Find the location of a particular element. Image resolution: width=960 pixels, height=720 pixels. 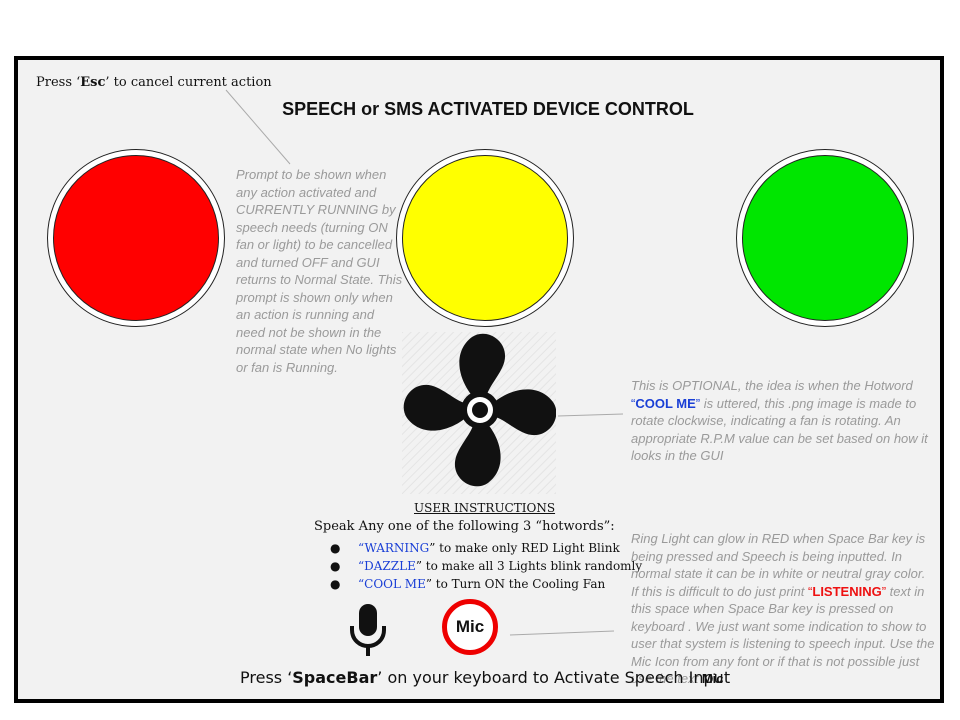

spacebar-key: SpaceBar is located at coordinates (335, 677).